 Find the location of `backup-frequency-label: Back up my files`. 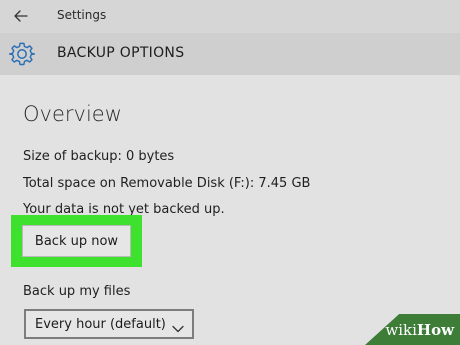

backup-frequency-label: Back up my files is located at coordinates (77, 291).